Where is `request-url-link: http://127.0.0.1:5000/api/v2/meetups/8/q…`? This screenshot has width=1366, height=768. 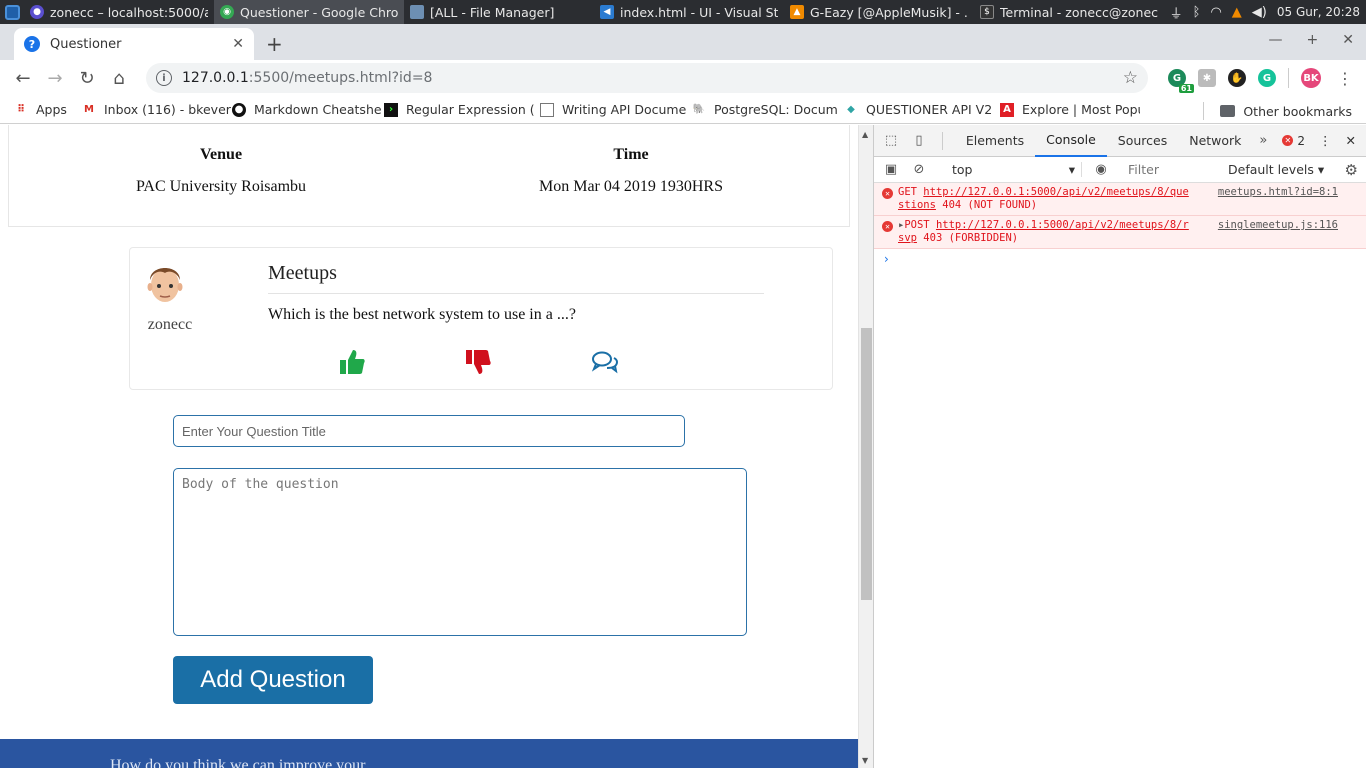
request-url-link: http://127.0.0.1:5000/api/v2/meetups/8/q… is located at coordinates (1056, 192).